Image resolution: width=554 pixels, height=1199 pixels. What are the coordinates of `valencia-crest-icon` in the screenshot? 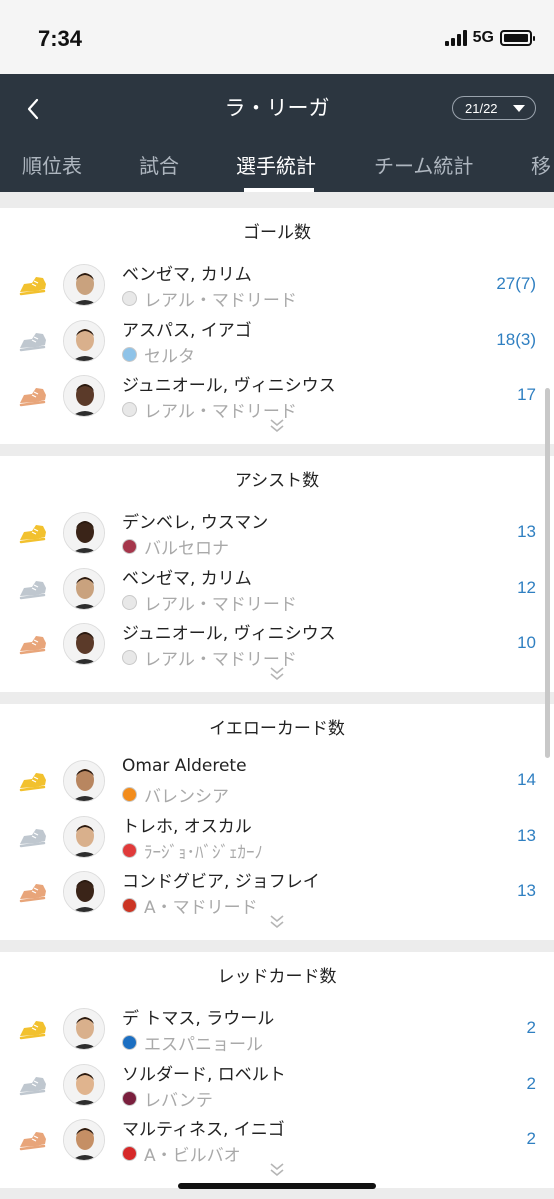 It's located at (129, 794).